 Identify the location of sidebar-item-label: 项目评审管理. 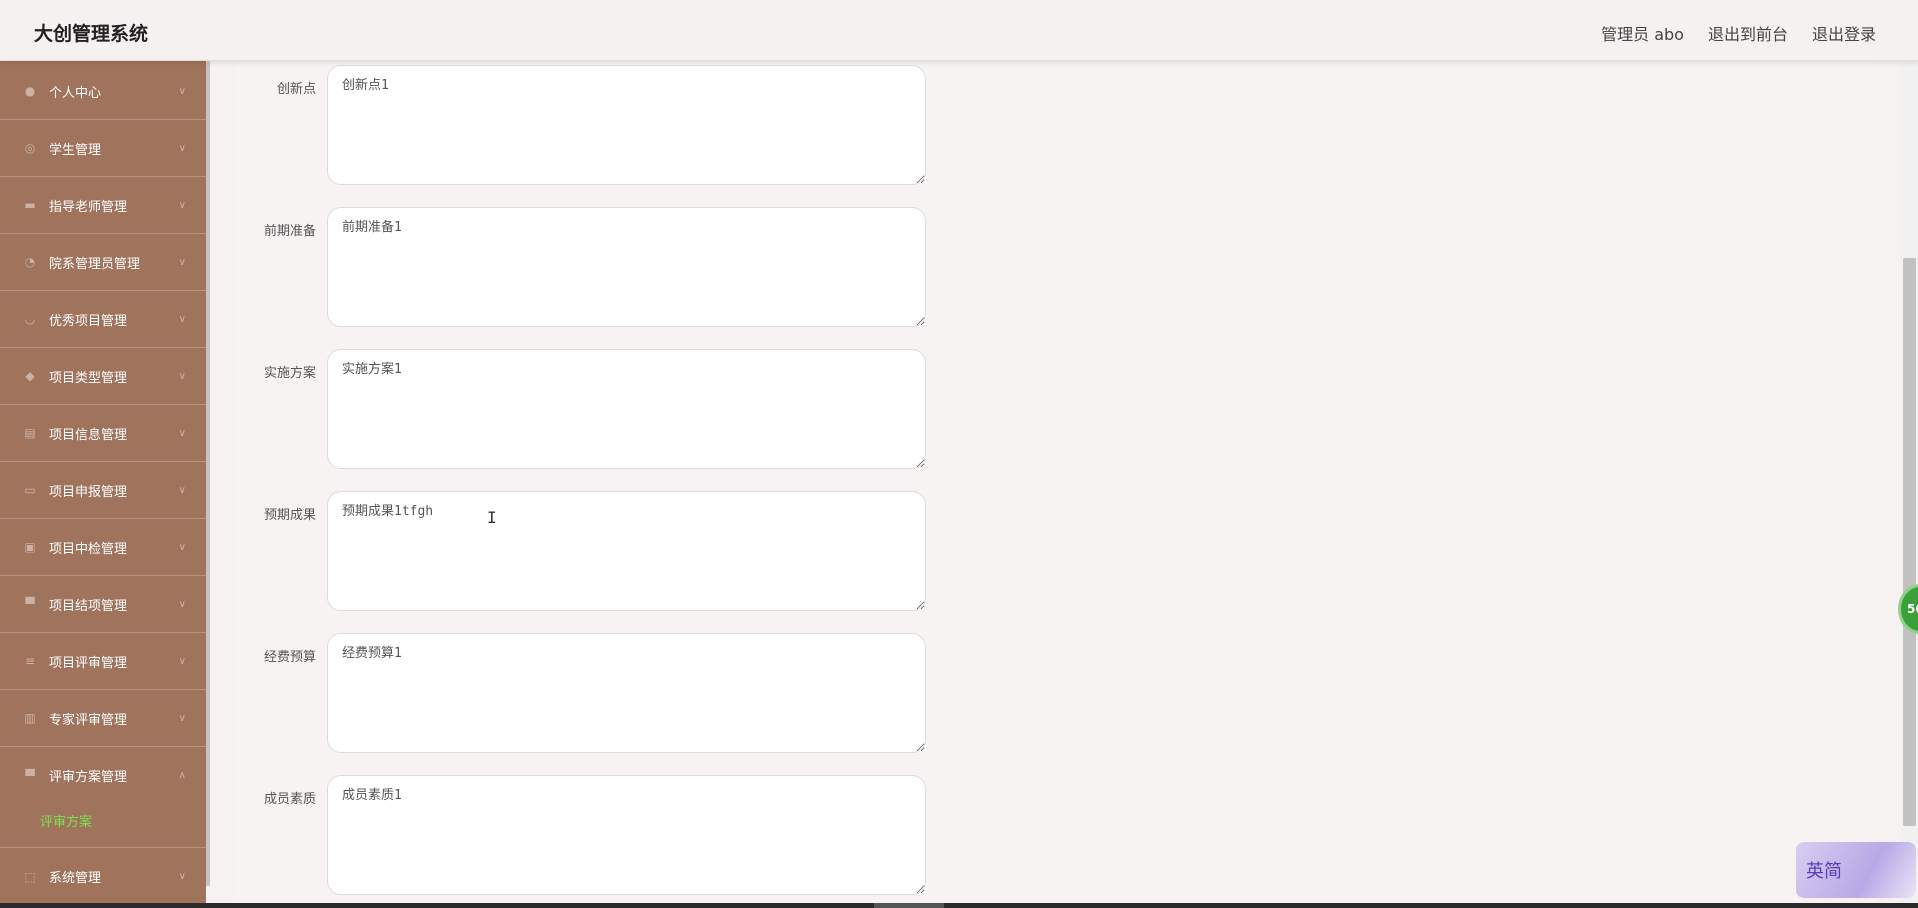
(88, 663).